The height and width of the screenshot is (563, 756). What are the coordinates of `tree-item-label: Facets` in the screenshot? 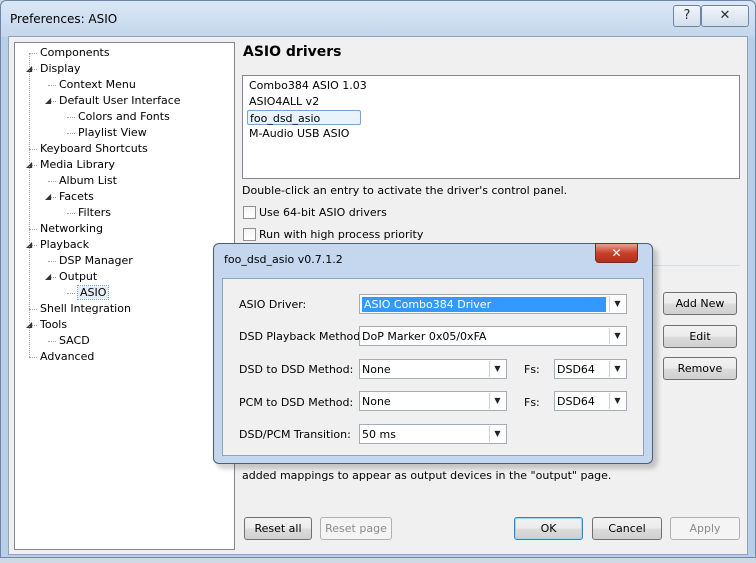 It's located at (76, 196).